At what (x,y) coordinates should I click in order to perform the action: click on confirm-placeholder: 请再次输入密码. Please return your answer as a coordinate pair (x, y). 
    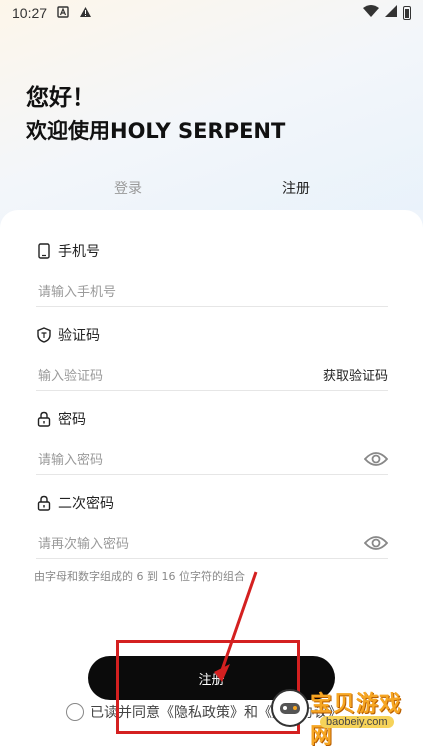
    Looking at the image, I should click on (84, 544).